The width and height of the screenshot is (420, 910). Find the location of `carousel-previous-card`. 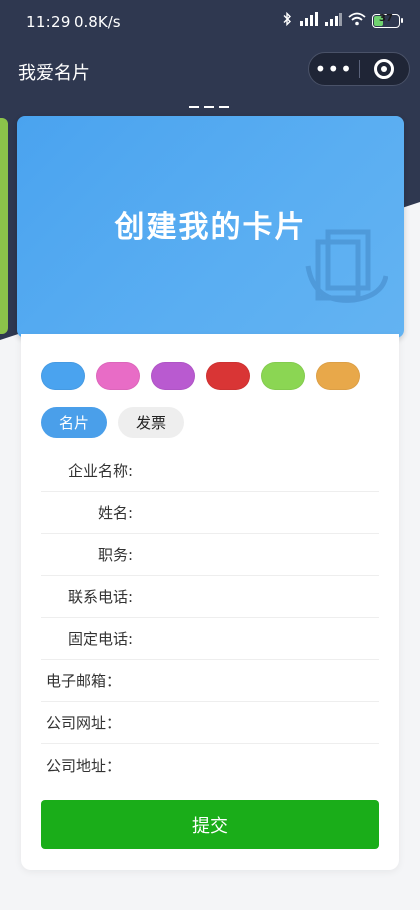

carousel-previous-card is located at coordinates (4, 226).